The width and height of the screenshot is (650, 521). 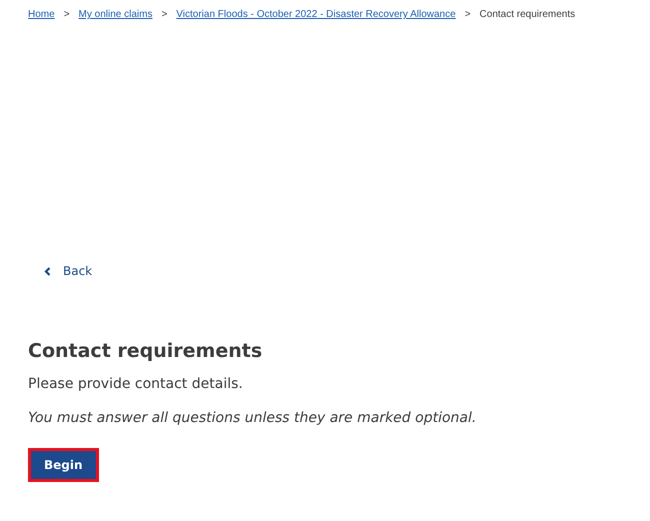 I want to click on instruction-note: You must answer all questions unless they are marked optional., so click(x=253, y=418).